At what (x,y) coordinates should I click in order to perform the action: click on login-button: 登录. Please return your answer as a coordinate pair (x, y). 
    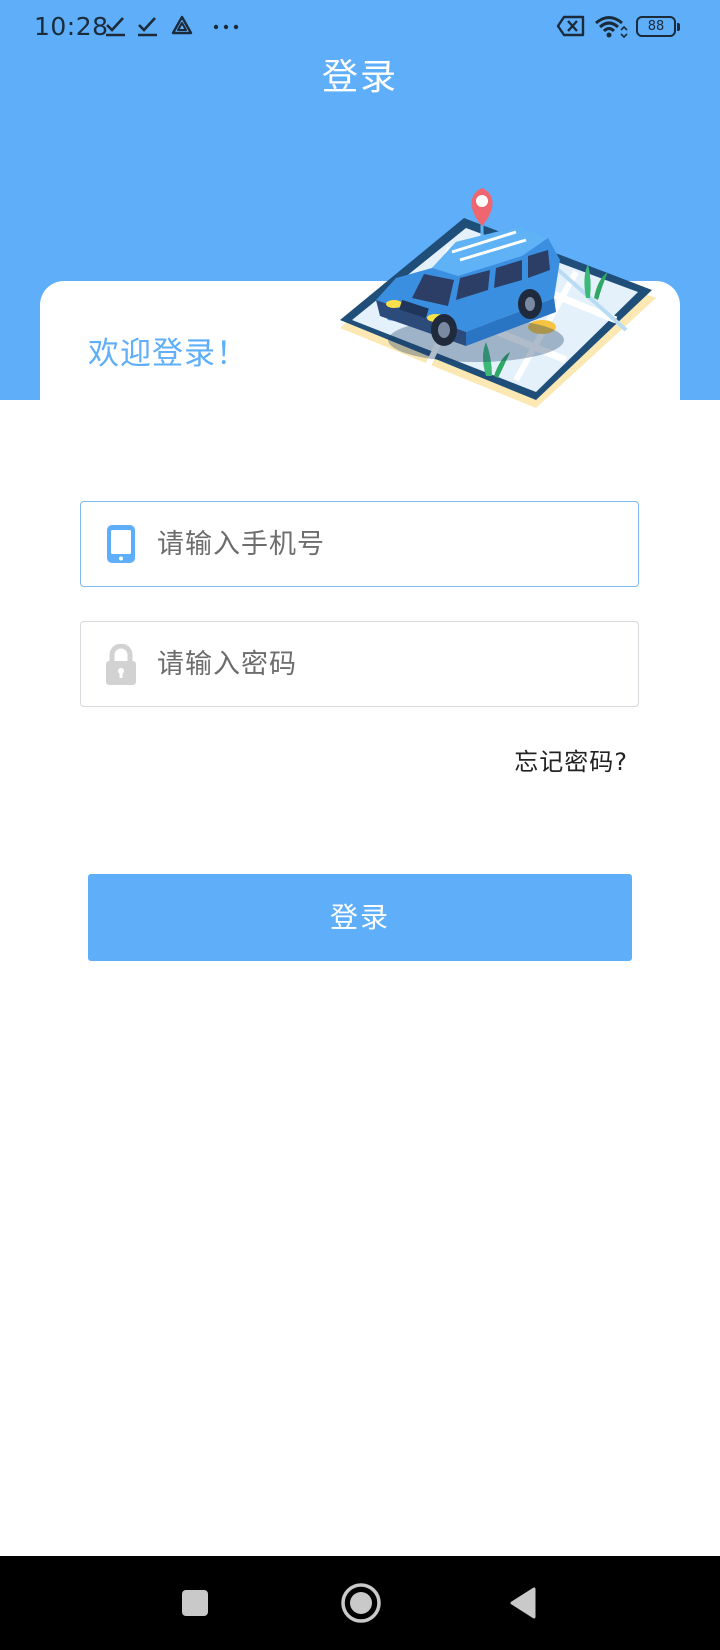
    Looking at the image, I should click on (360, 917).